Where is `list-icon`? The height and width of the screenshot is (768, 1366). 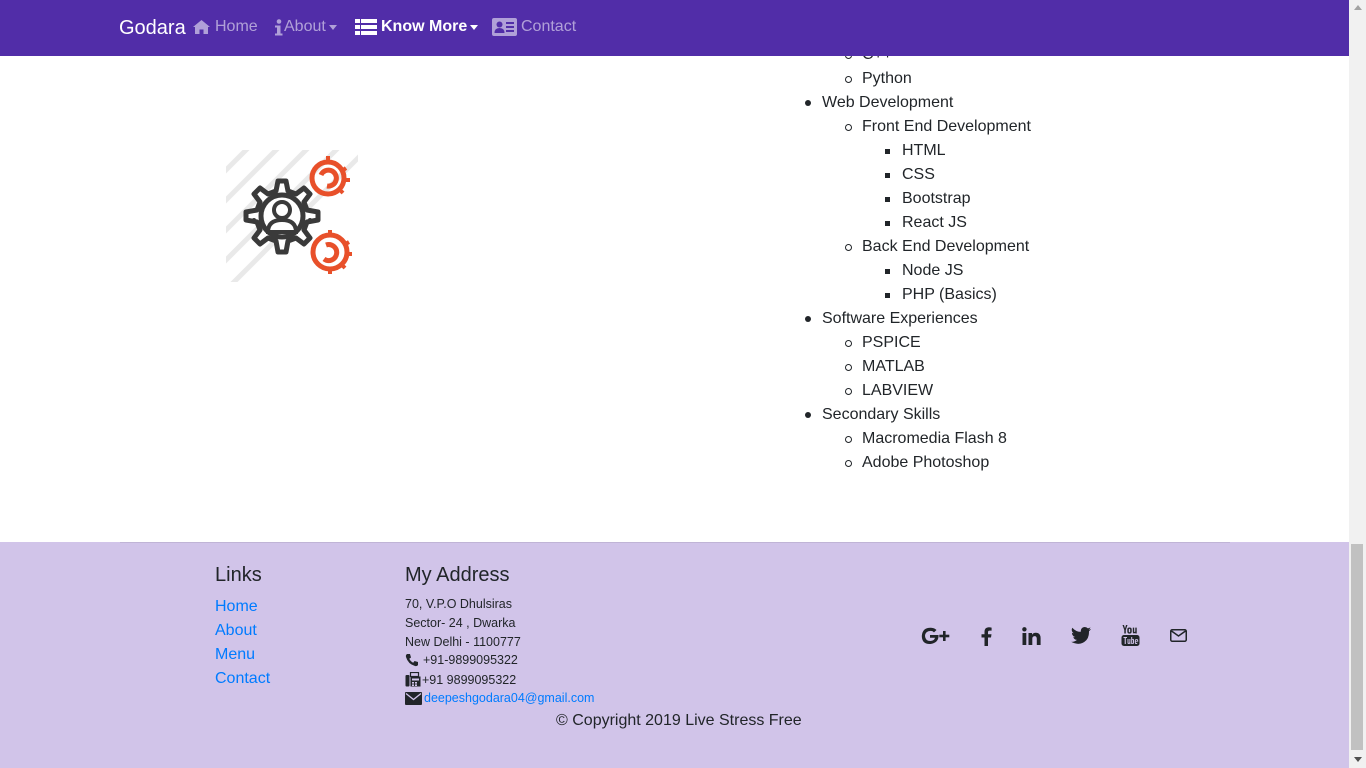
list-icon is located at coordinates (366, 27).